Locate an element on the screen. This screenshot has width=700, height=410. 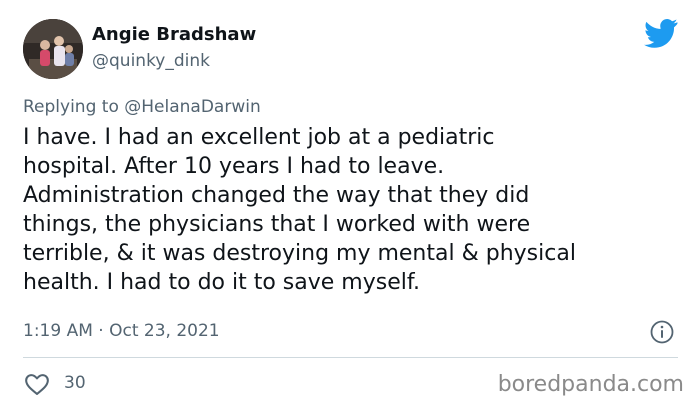
like-count: 30 is located at coordinates (75, 383).